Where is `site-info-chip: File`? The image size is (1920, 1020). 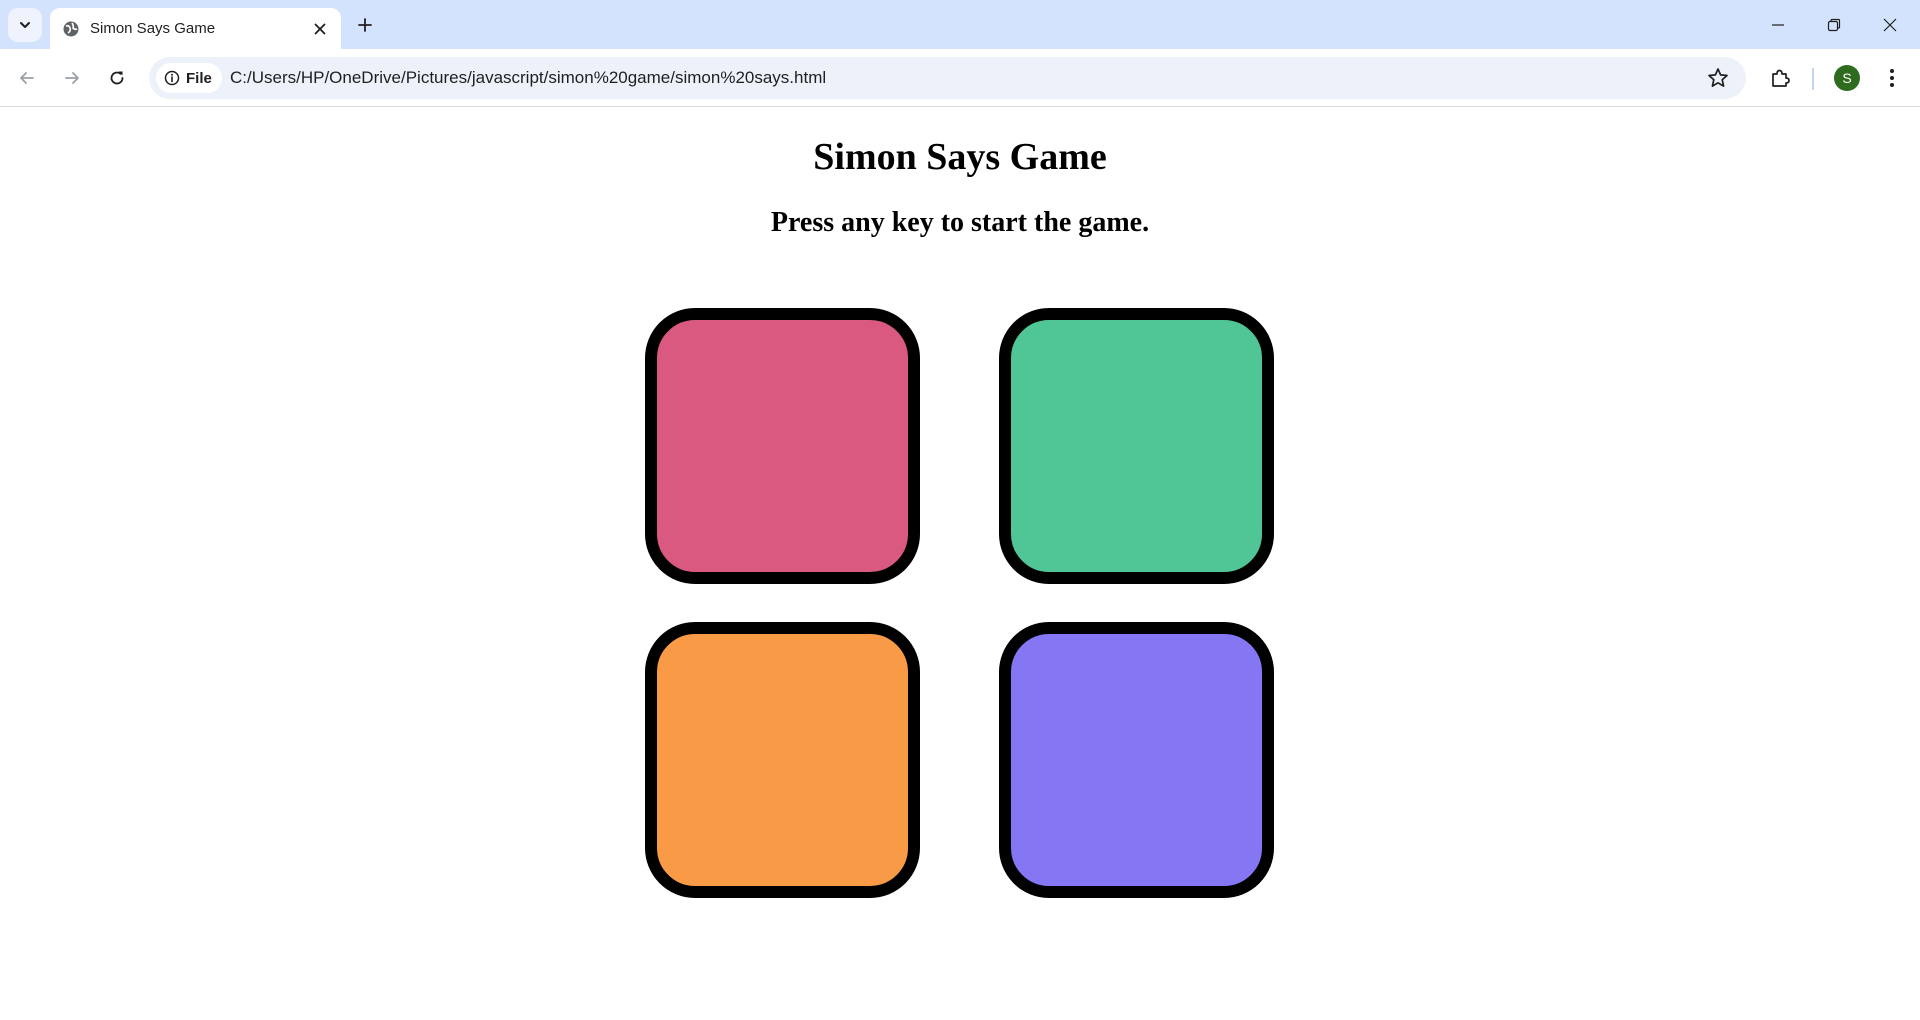
site-info-chip: File is located at coordinates (189, 78).